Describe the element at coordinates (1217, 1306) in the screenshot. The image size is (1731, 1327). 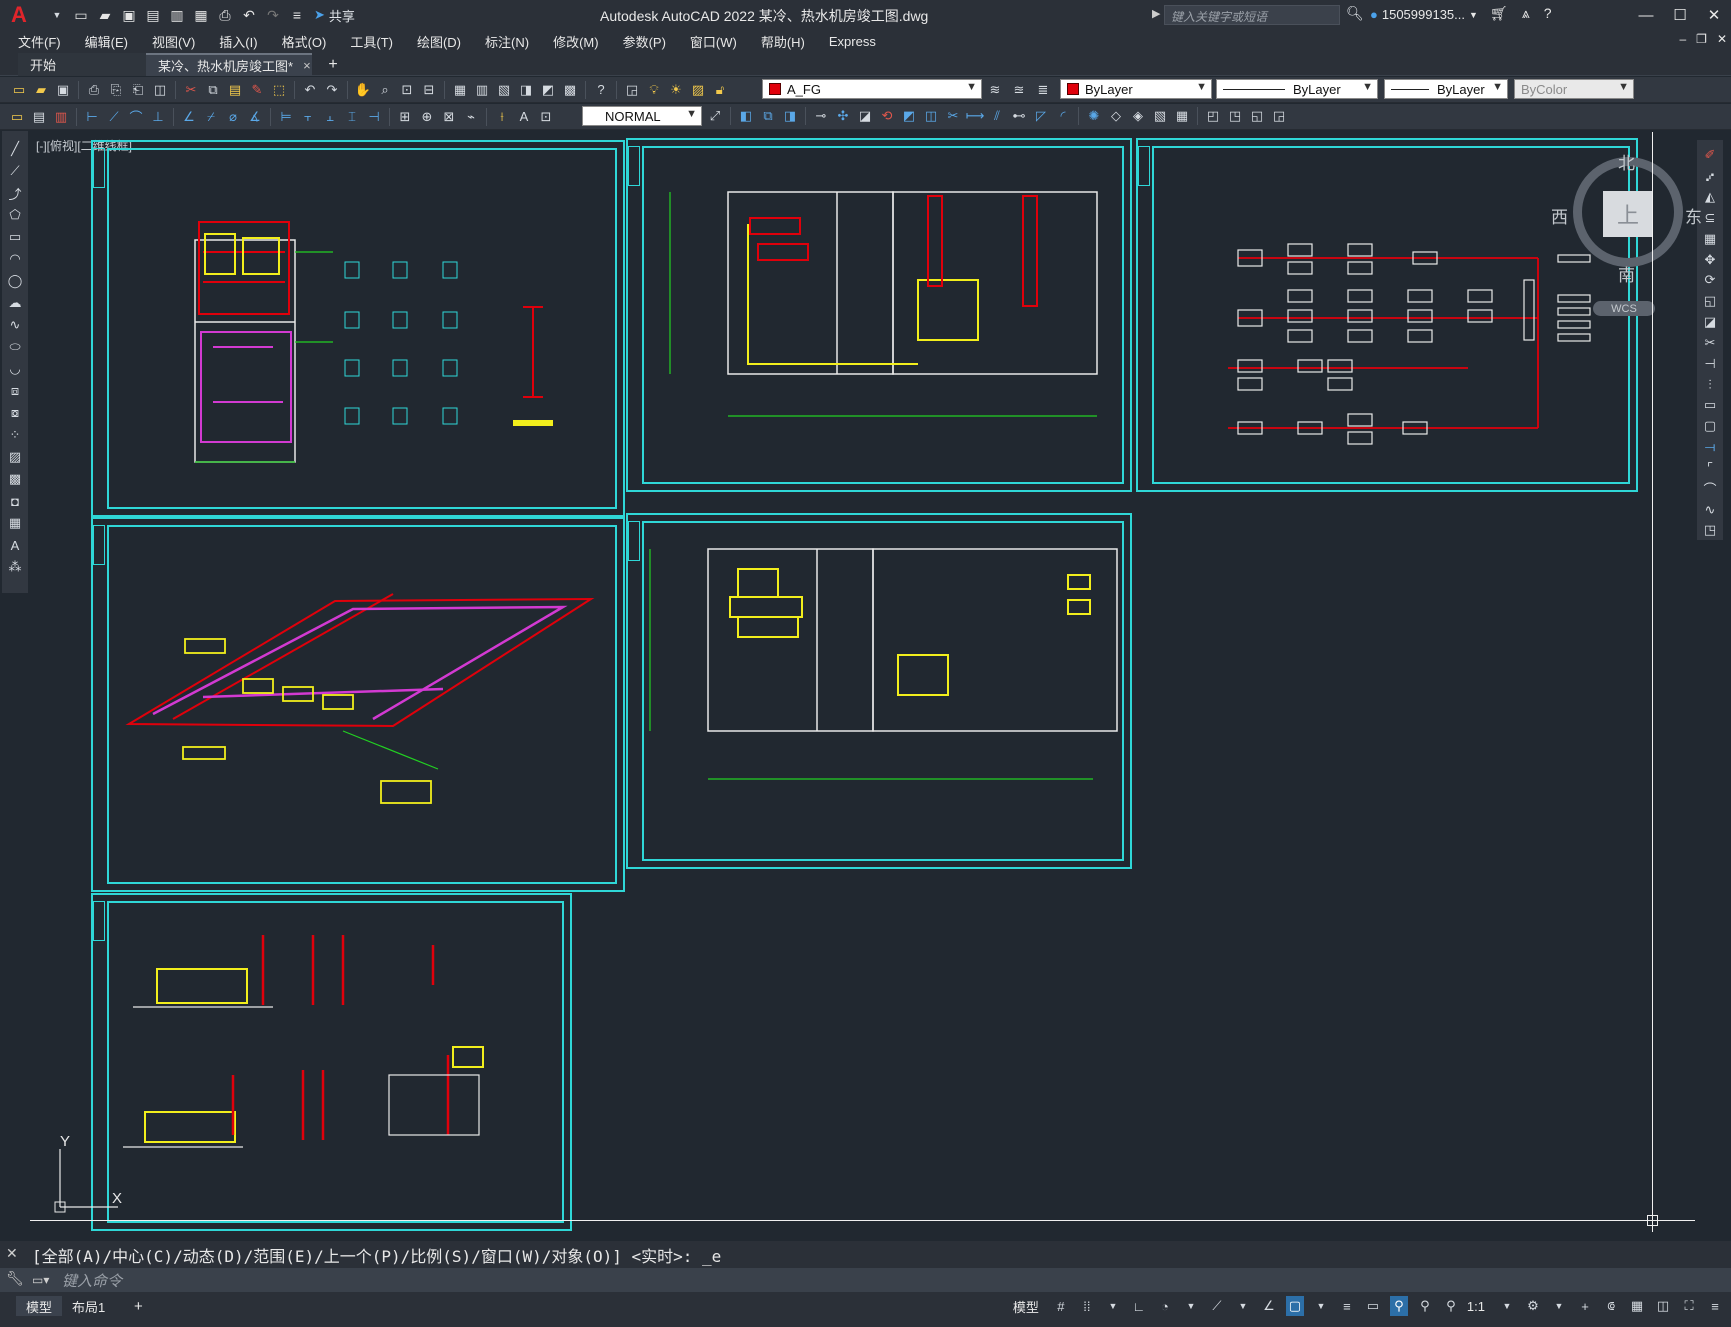
I see `isodraft-icon: ⟋` at that location.